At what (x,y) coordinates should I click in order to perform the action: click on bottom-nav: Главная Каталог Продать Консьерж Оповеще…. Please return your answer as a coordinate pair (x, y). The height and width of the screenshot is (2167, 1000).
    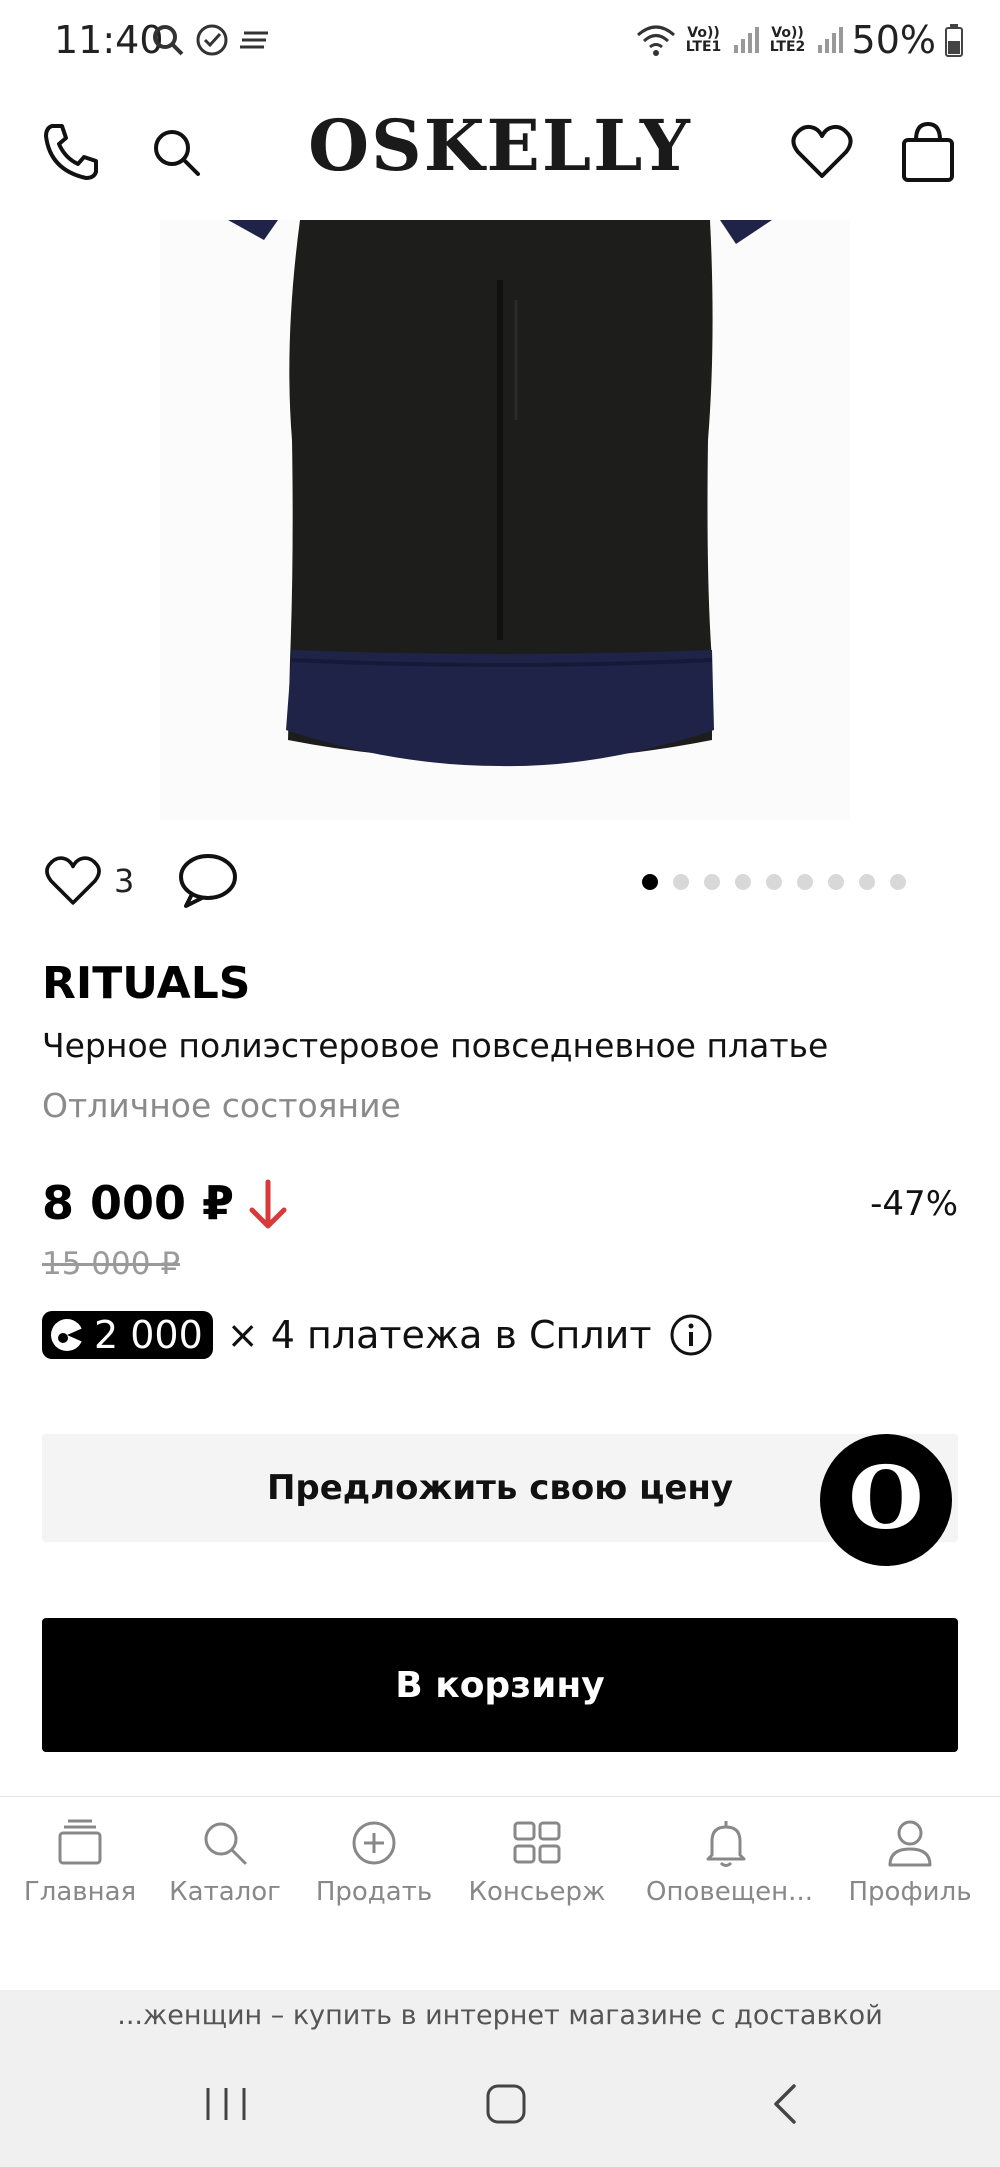
    Looking at the image, I should click on (500, 1893).